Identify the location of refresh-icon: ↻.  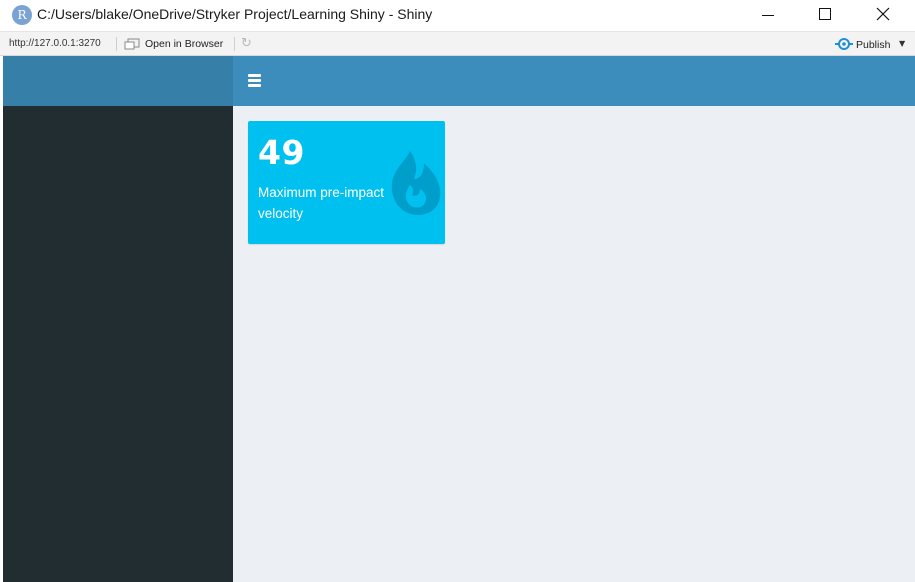
(246, 43).